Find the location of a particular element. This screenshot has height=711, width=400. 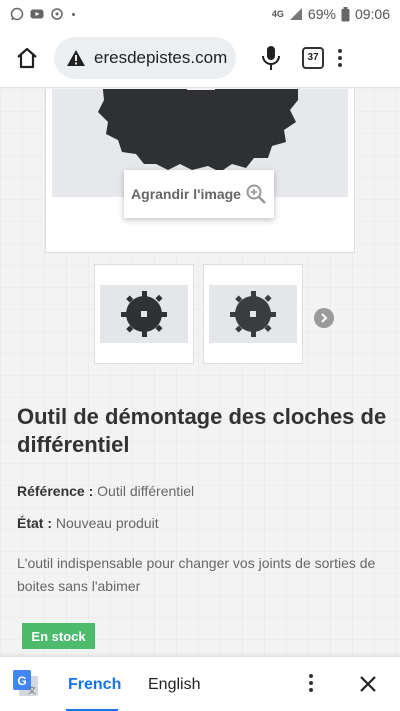

voice-search-button is located at coordinates (271, 58).